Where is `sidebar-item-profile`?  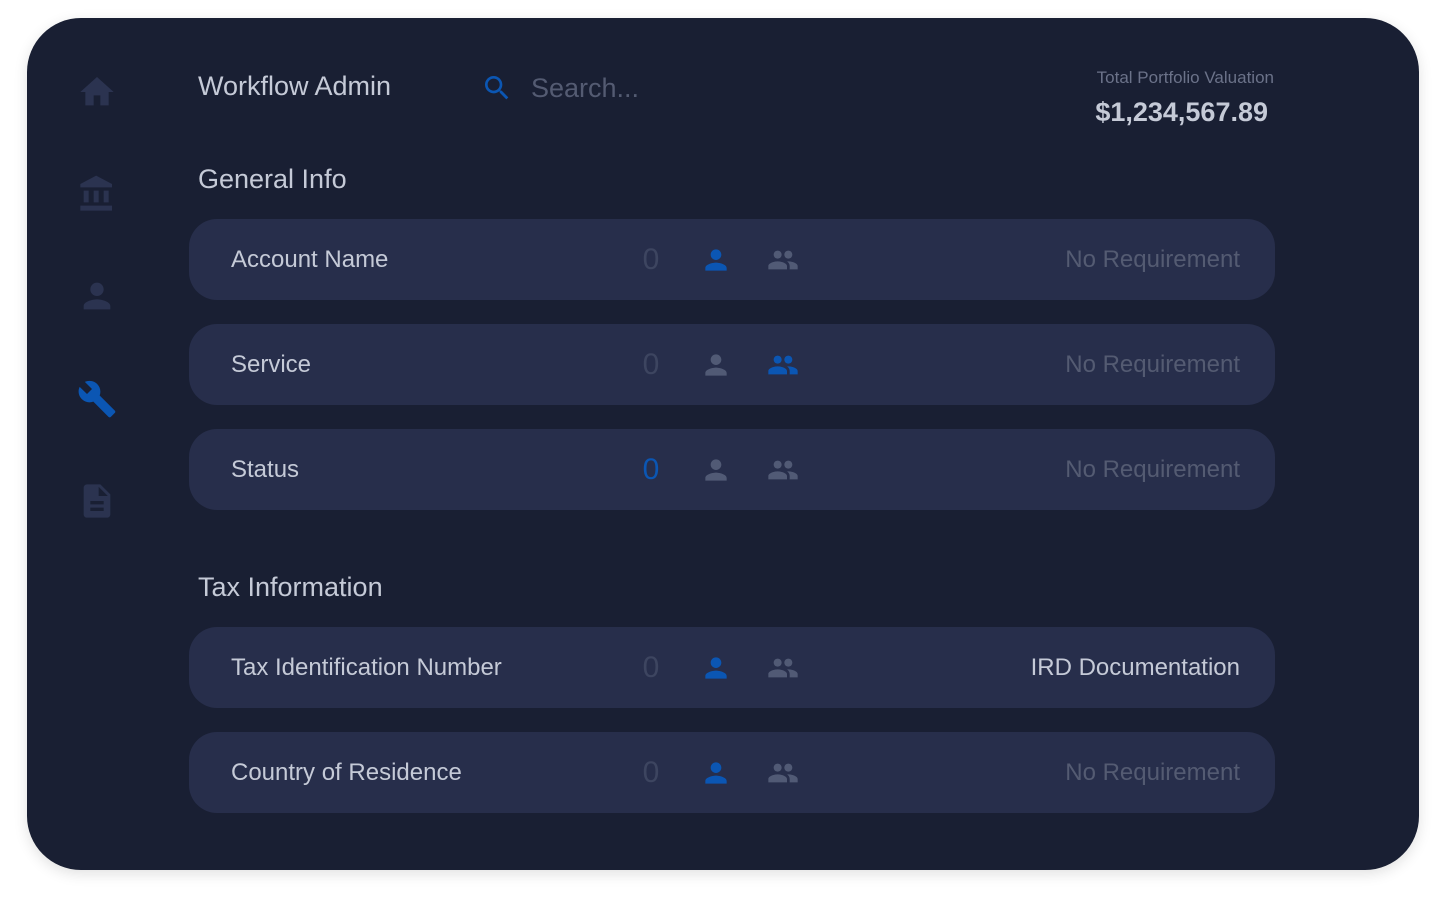
sidebar-item-profile is located at coordinates (97, 296).